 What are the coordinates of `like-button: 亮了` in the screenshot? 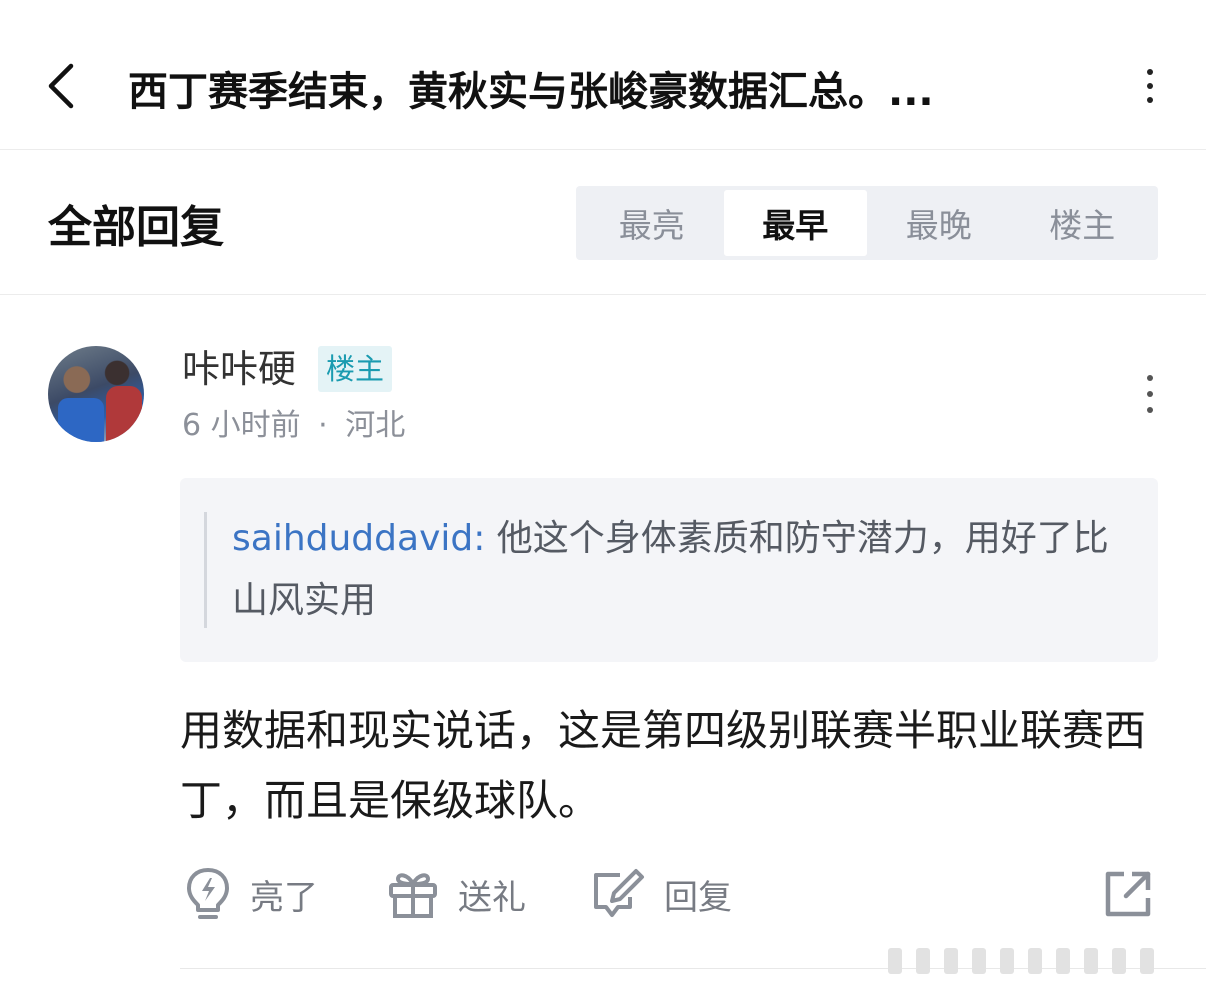 It's located at (251, 894).